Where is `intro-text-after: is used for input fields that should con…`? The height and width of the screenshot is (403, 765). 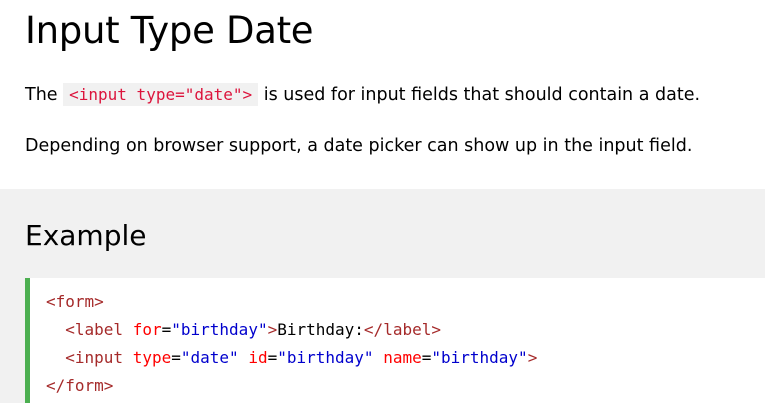
intro-text-after: is used for input fields that should con… is located at coordinates (479, 95).